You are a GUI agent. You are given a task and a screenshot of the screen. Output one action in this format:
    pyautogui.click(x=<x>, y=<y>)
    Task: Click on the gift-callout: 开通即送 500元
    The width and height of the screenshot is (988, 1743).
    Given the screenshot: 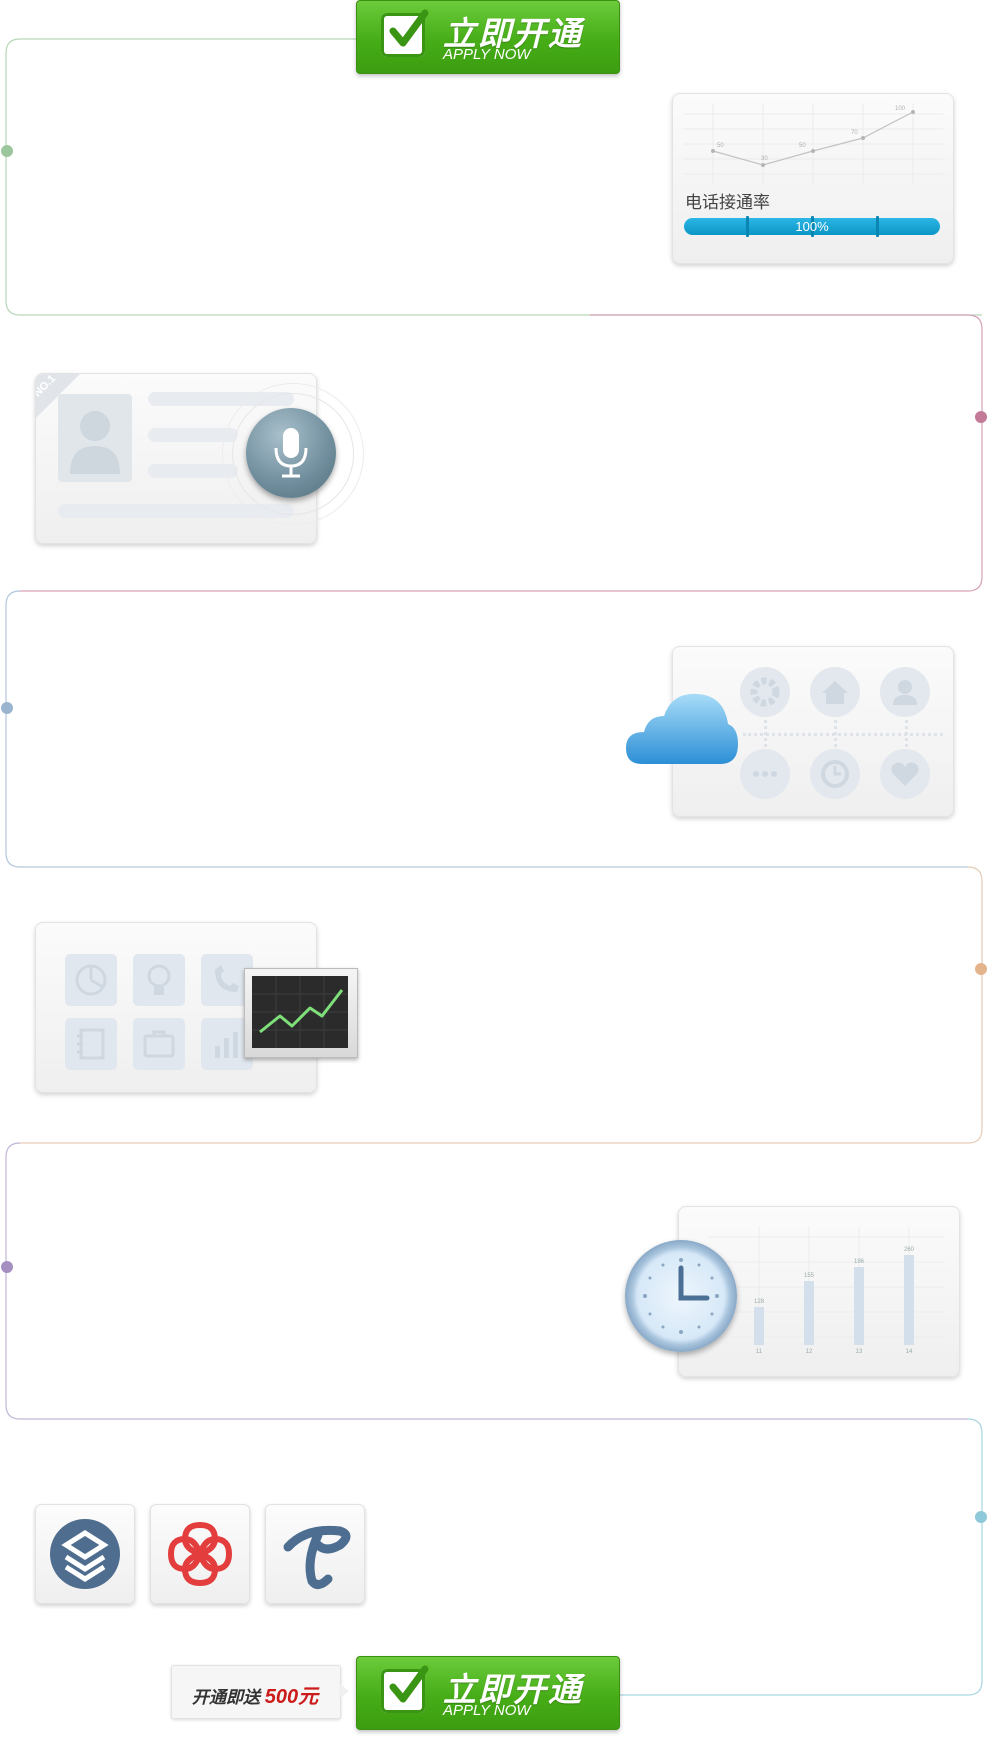 What is the action you would take?
    pyautogui.click(x=256, y=1692)
    